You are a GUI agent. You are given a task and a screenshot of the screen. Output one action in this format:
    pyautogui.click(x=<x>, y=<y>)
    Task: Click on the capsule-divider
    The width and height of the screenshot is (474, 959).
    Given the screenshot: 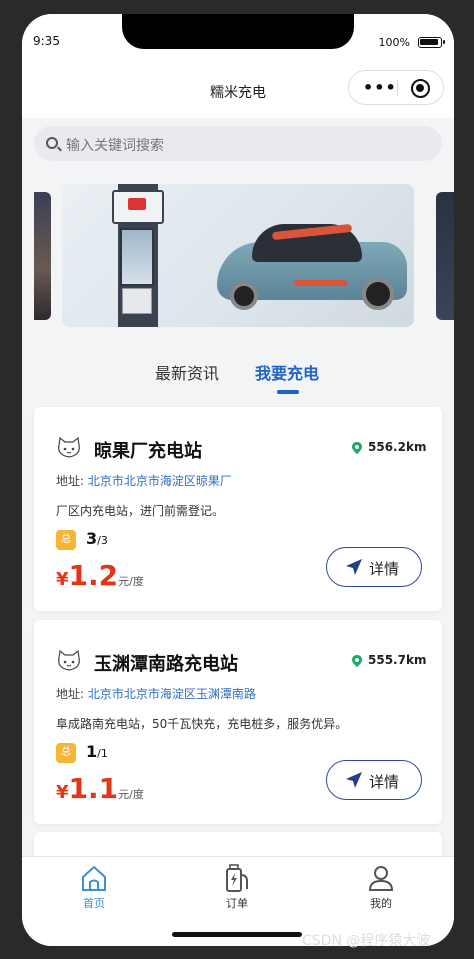 What is the action you would take?
    pyautogui.click(x=397, y=88)
    